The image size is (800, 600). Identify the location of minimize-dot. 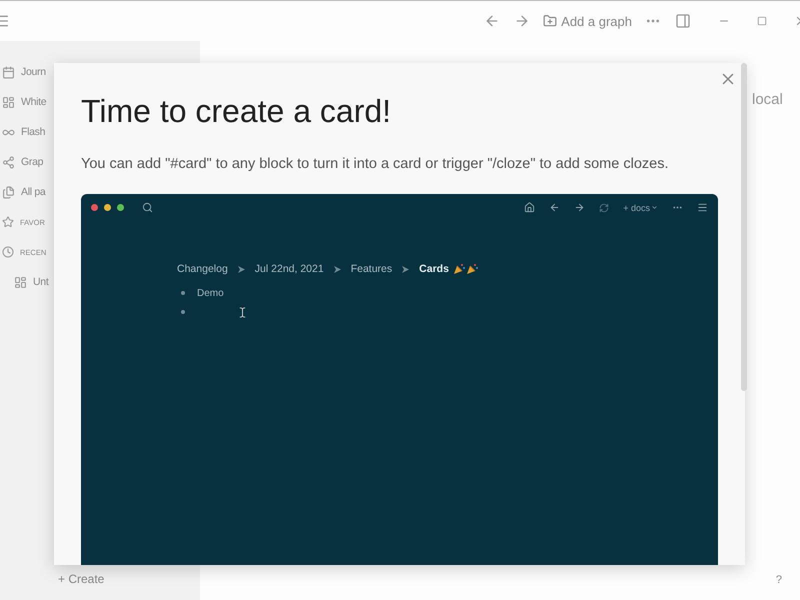
(107, 207).